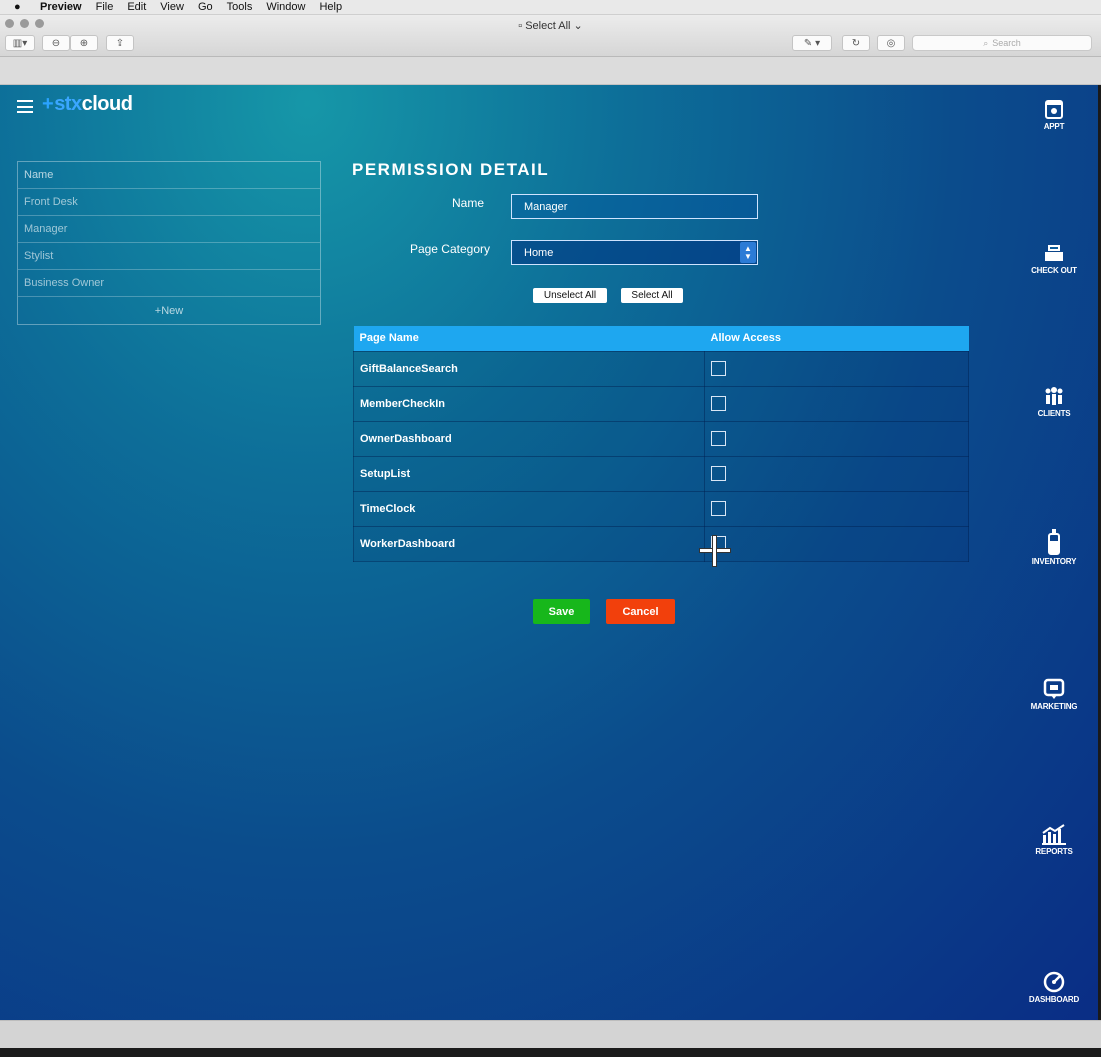  I want to click on page-category-select: Home ▲ ▼, so click(634, 252).